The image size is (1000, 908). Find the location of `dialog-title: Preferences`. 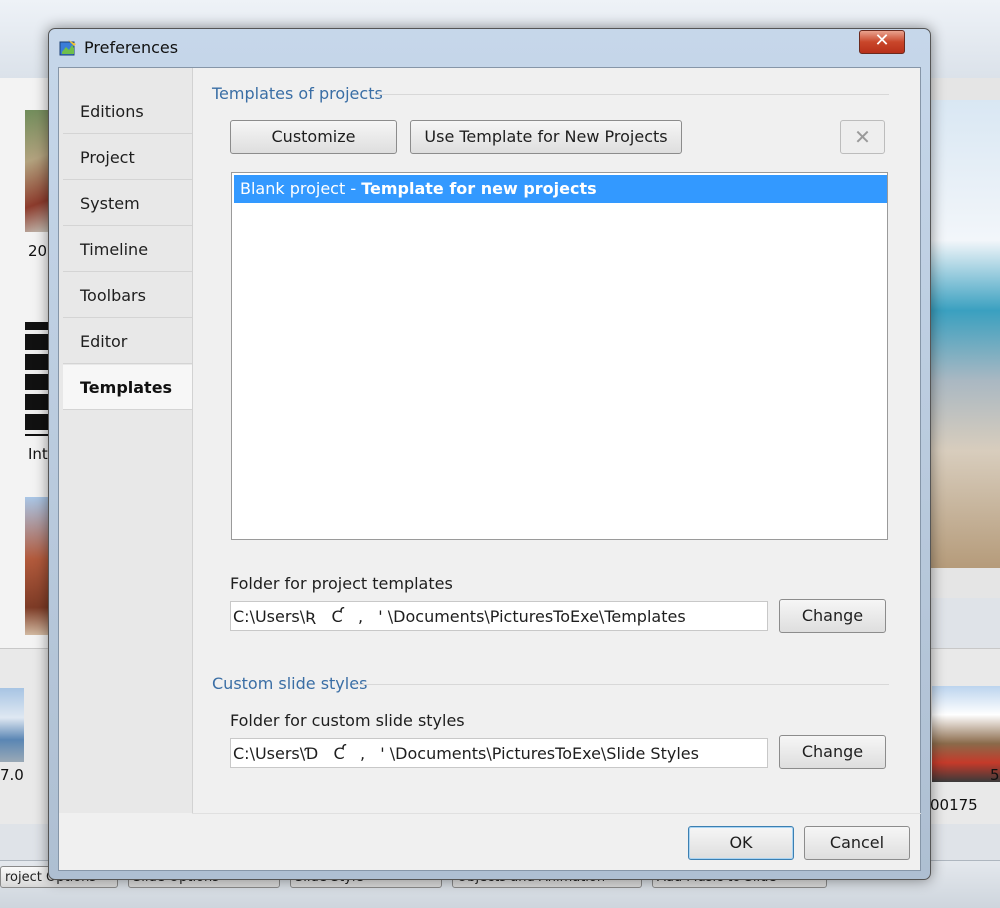

dialog-title: Preferences is located at coordinates (131, 47).